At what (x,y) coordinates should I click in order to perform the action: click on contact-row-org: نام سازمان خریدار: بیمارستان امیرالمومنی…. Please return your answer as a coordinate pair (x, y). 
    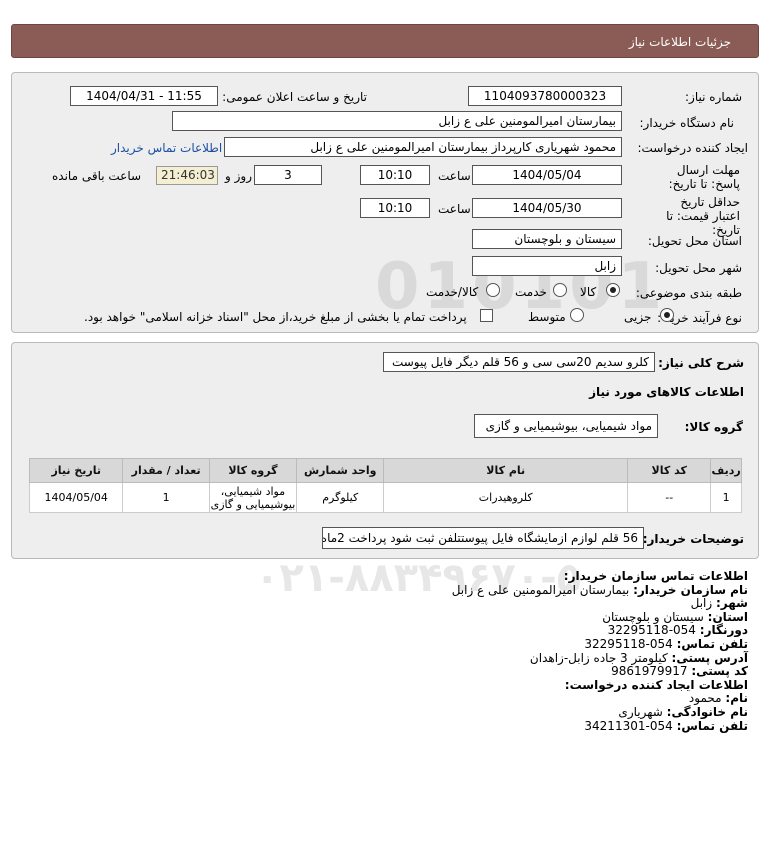
    Looking at the image, I should click on (599, 589).